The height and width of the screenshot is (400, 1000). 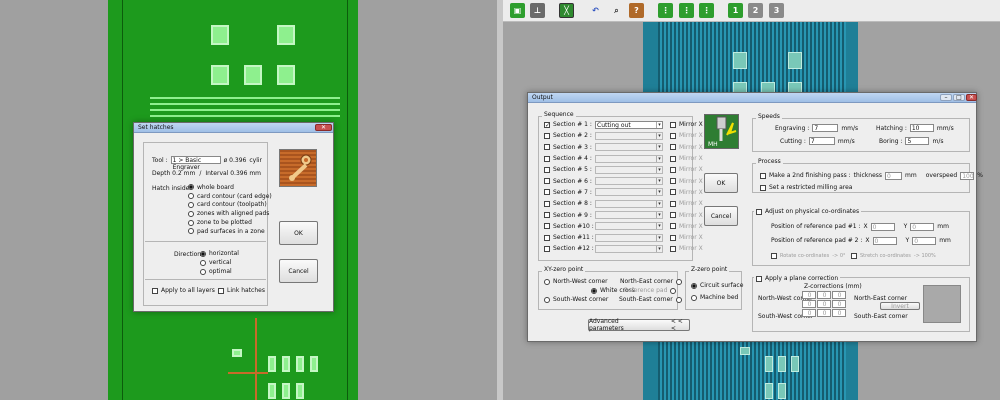 I want to click on maximize-button: □, so click(x=959, y=97).